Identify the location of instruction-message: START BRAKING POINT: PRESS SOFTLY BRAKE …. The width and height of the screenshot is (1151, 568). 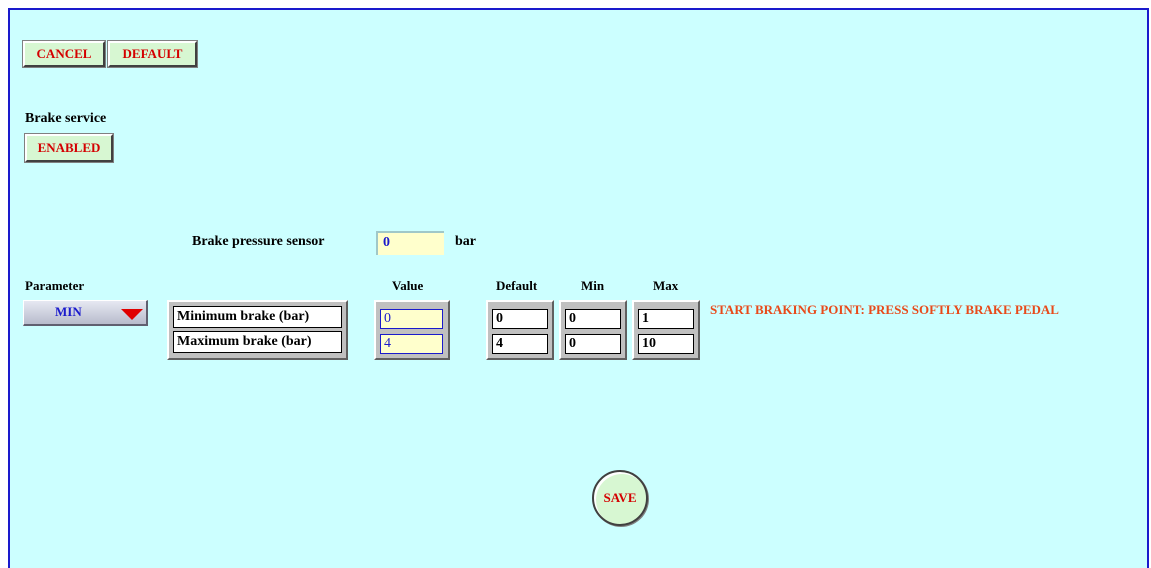
(884, 309).